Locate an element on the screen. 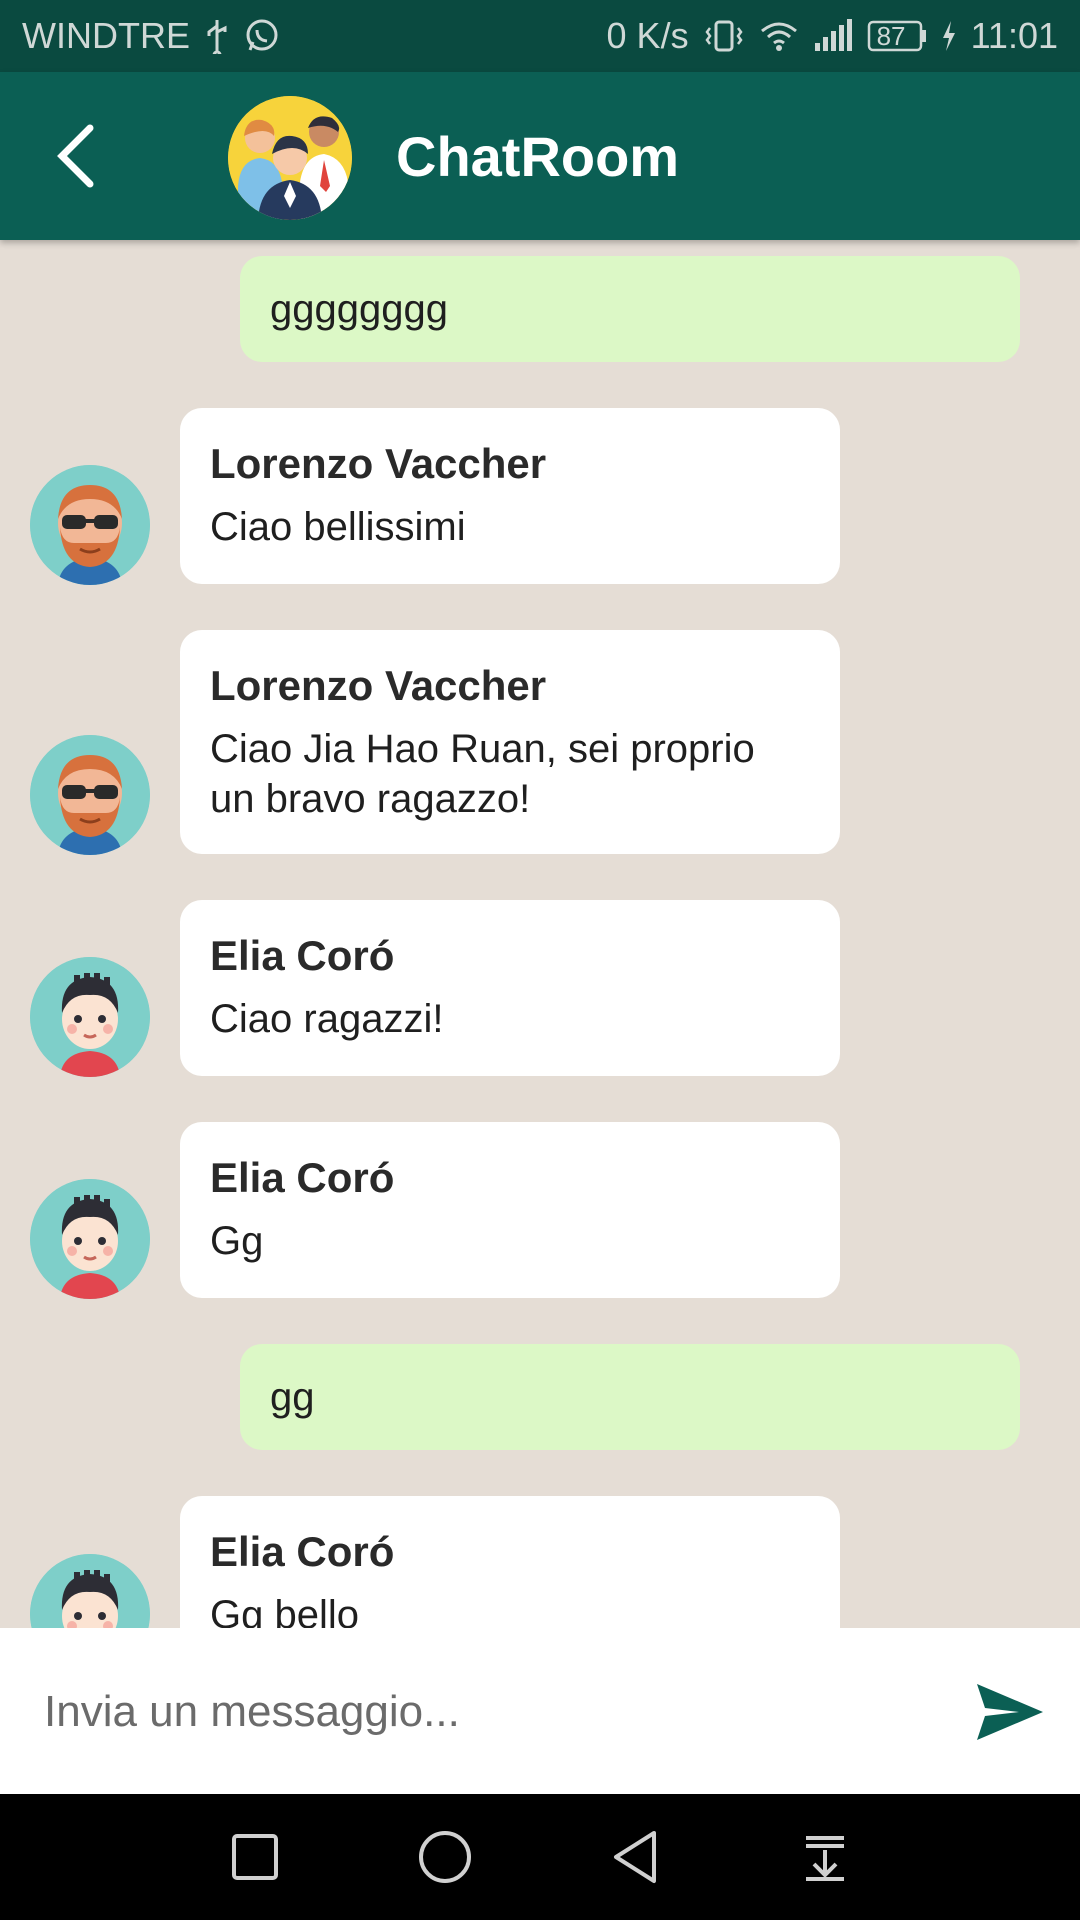 Image resolution: width=1080 pixels, height=1920 pixels. received-message: Elia Coró Gg bello is located at coordinates (510, 1562).